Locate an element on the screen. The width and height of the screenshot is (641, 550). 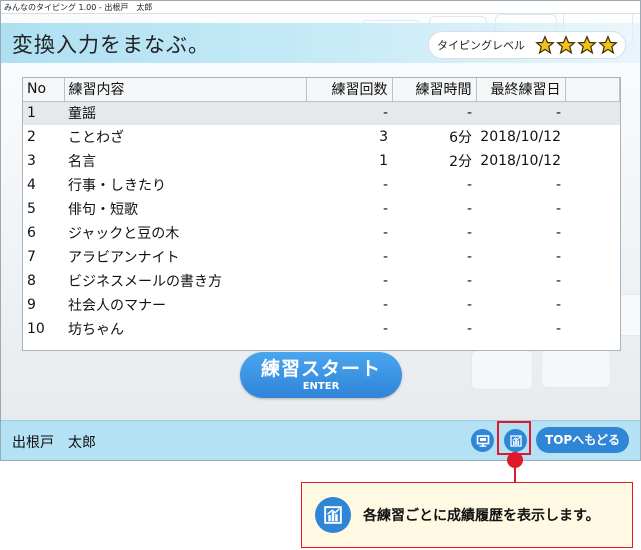
page-header: 変換入力をまなぶ。 タイピングレベル is located at coordinates (320, 39).